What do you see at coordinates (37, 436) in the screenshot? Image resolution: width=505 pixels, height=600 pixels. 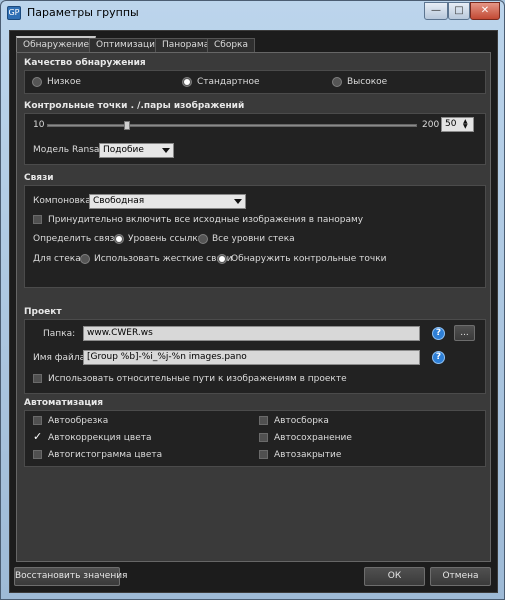 I see `auto-color-correction-checkbox: ✓` at bounding box center [37, 436].